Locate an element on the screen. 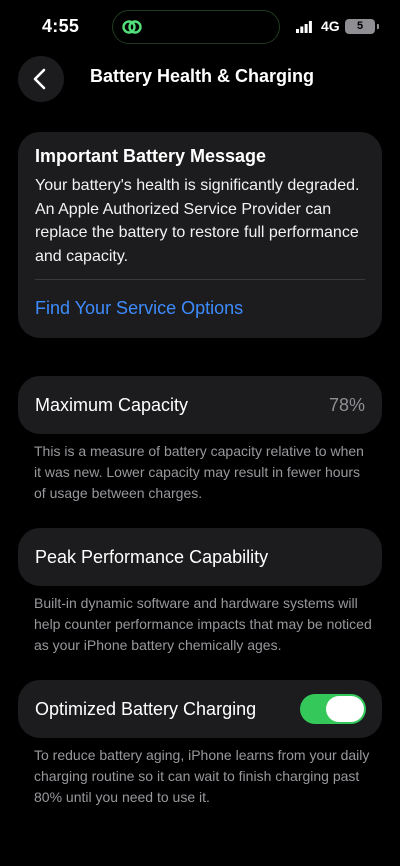  peak-performance-row: Peak Performance Capability is located at coordinates (200, 557).